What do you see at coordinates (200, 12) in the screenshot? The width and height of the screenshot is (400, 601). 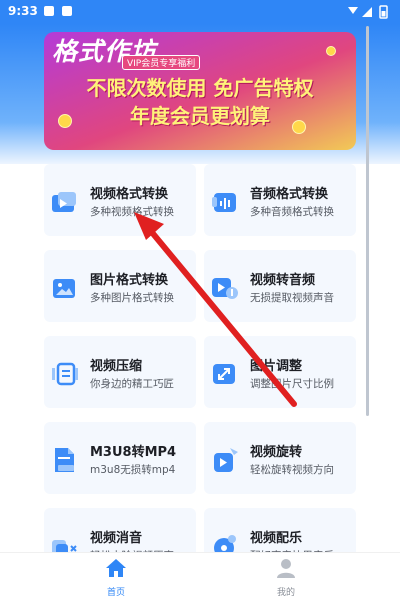 I see `status-bar: 9:33` at bounding box center [200, 12].